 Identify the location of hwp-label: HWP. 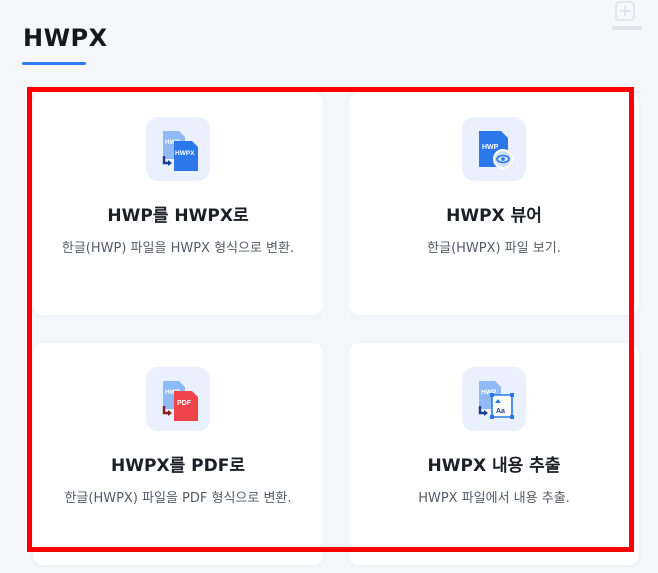
(490, 147).